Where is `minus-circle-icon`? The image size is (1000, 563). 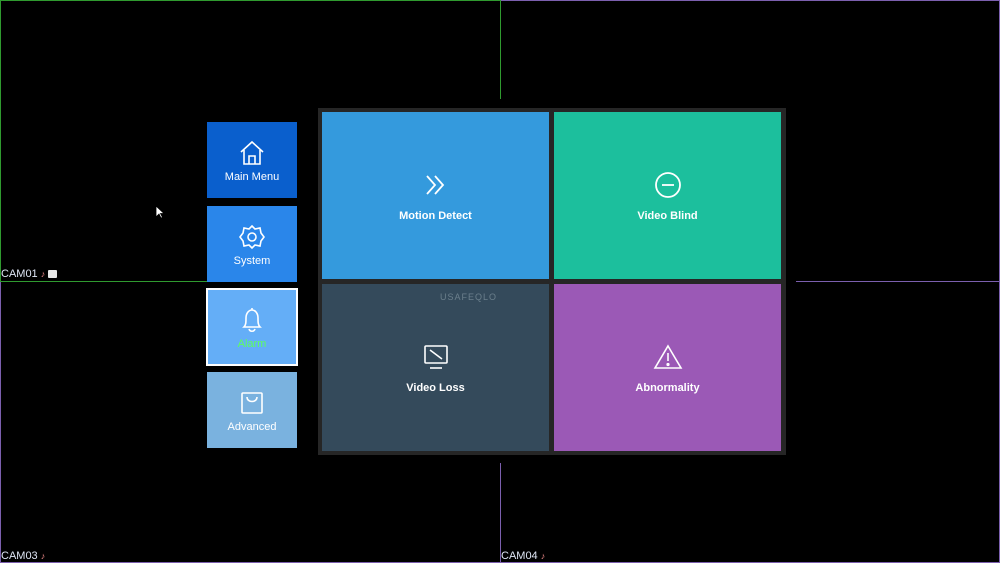
minus-circle-icon is located at coordinates (667, 184).